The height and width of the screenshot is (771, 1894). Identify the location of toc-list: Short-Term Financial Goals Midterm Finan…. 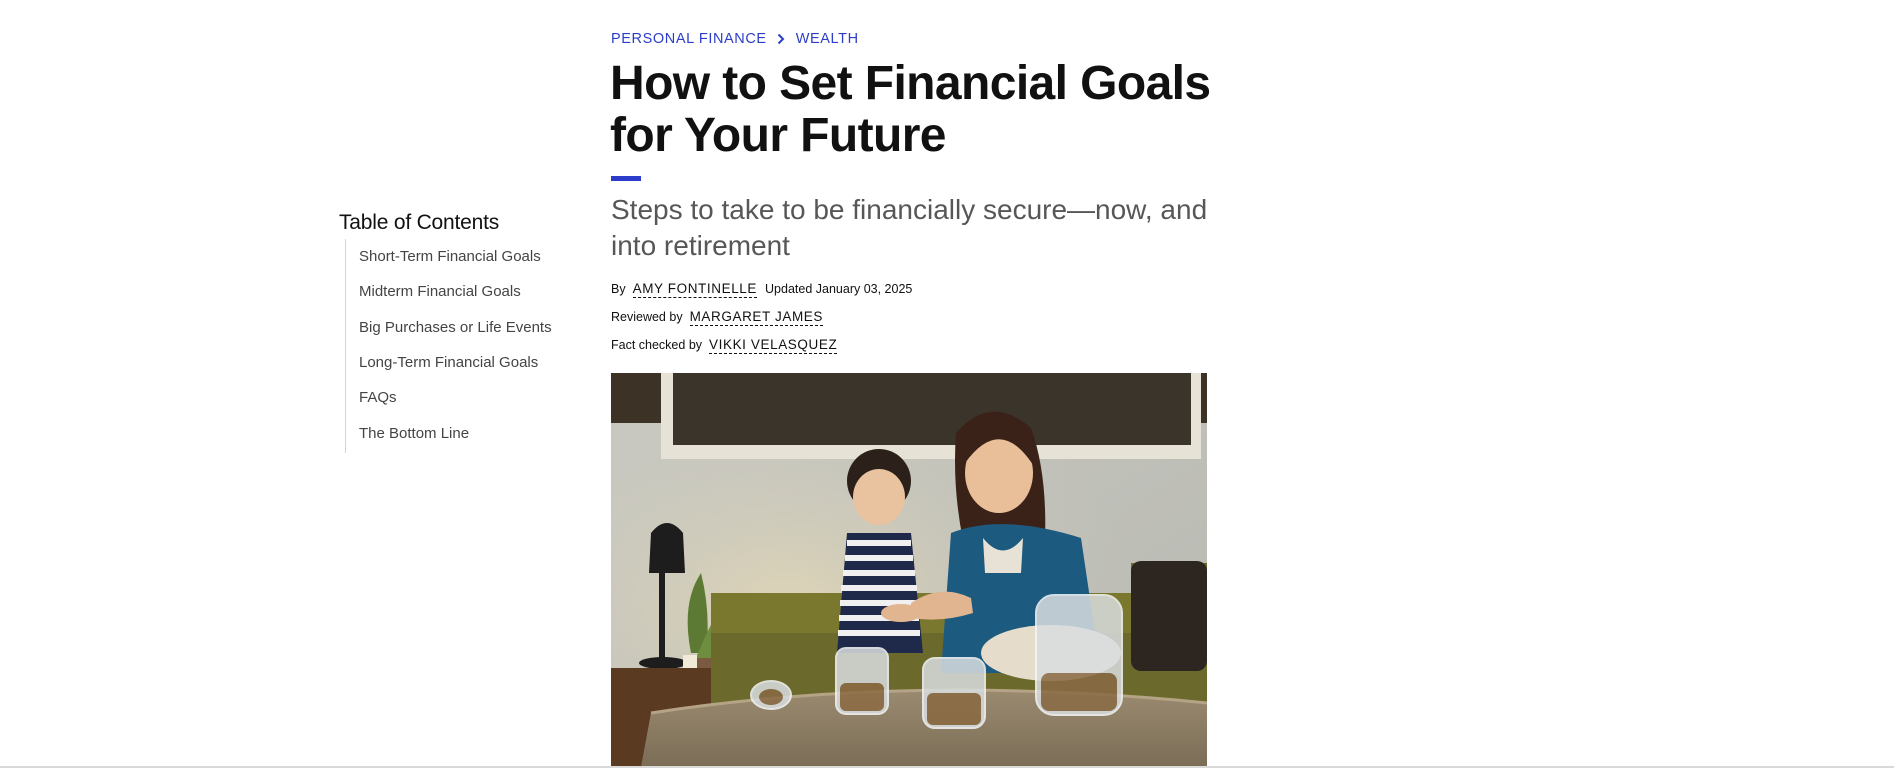
(462, 346).